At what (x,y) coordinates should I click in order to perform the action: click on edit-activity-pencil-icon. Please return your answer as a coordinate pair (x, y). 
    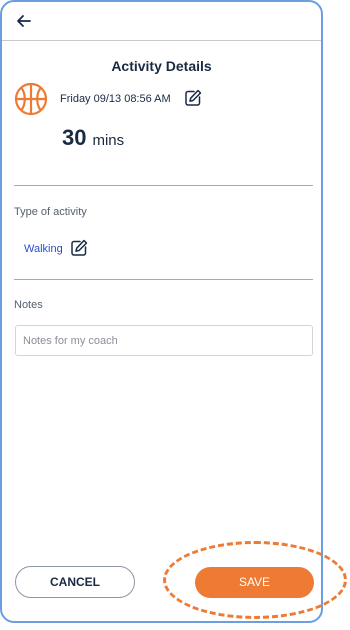
    Looking at the image, I should click on (79, 248).